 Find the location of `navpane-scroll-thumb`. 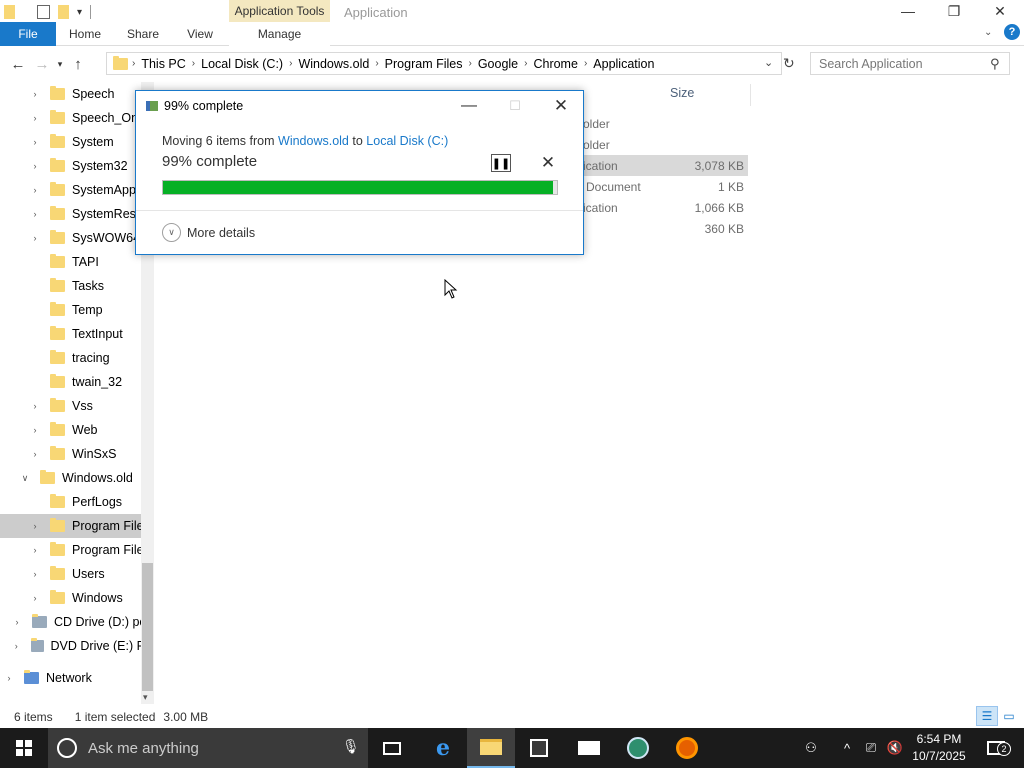

navpane-scroll-thumb is located at coordinates (147, 627).